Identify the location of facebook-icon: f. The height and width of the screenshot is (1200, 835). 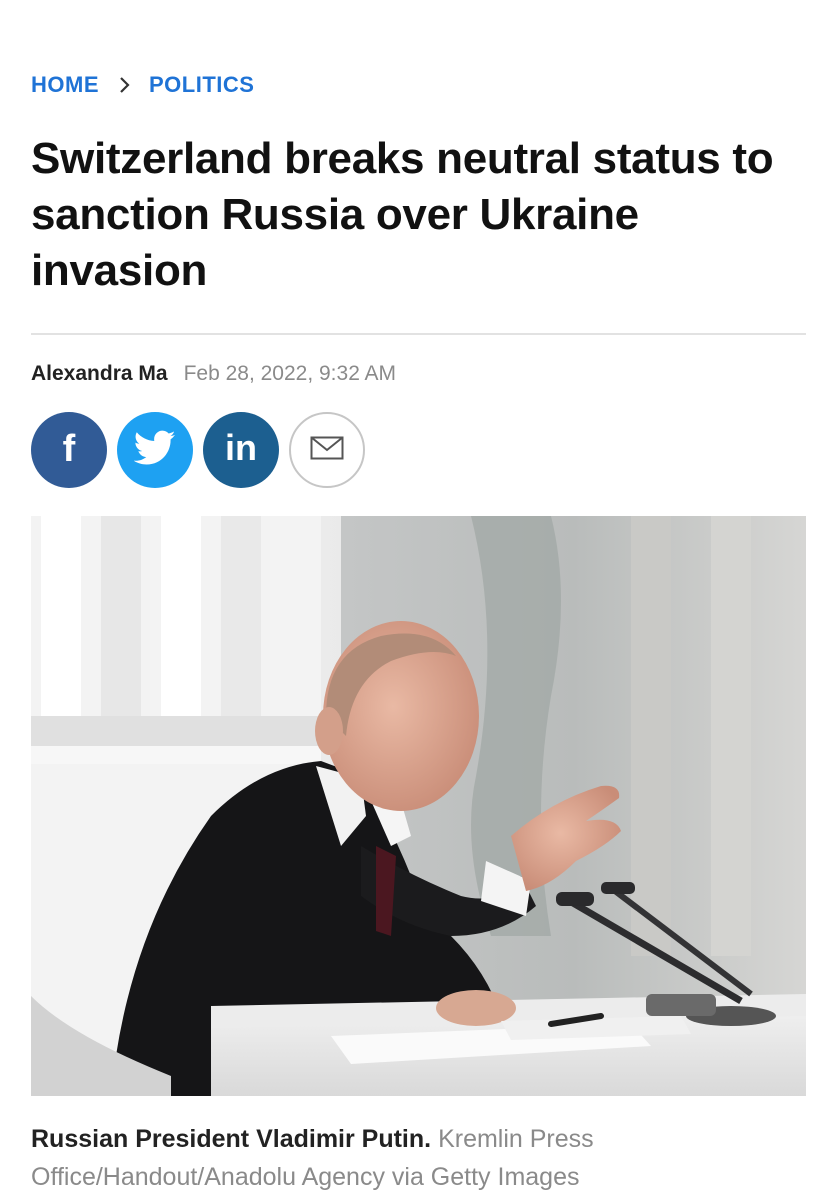
(69, 450).